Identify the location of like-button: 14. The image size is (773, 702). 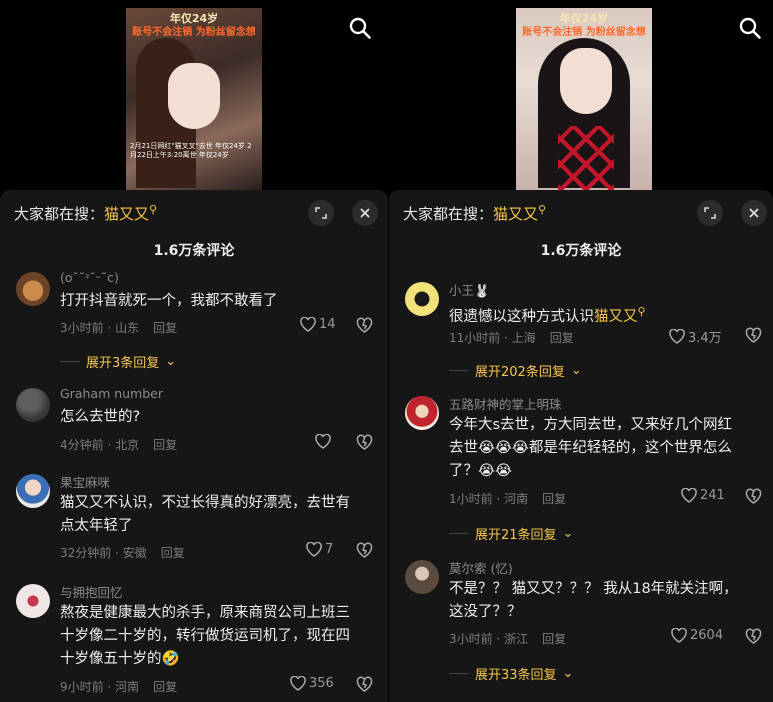
(318, 324).